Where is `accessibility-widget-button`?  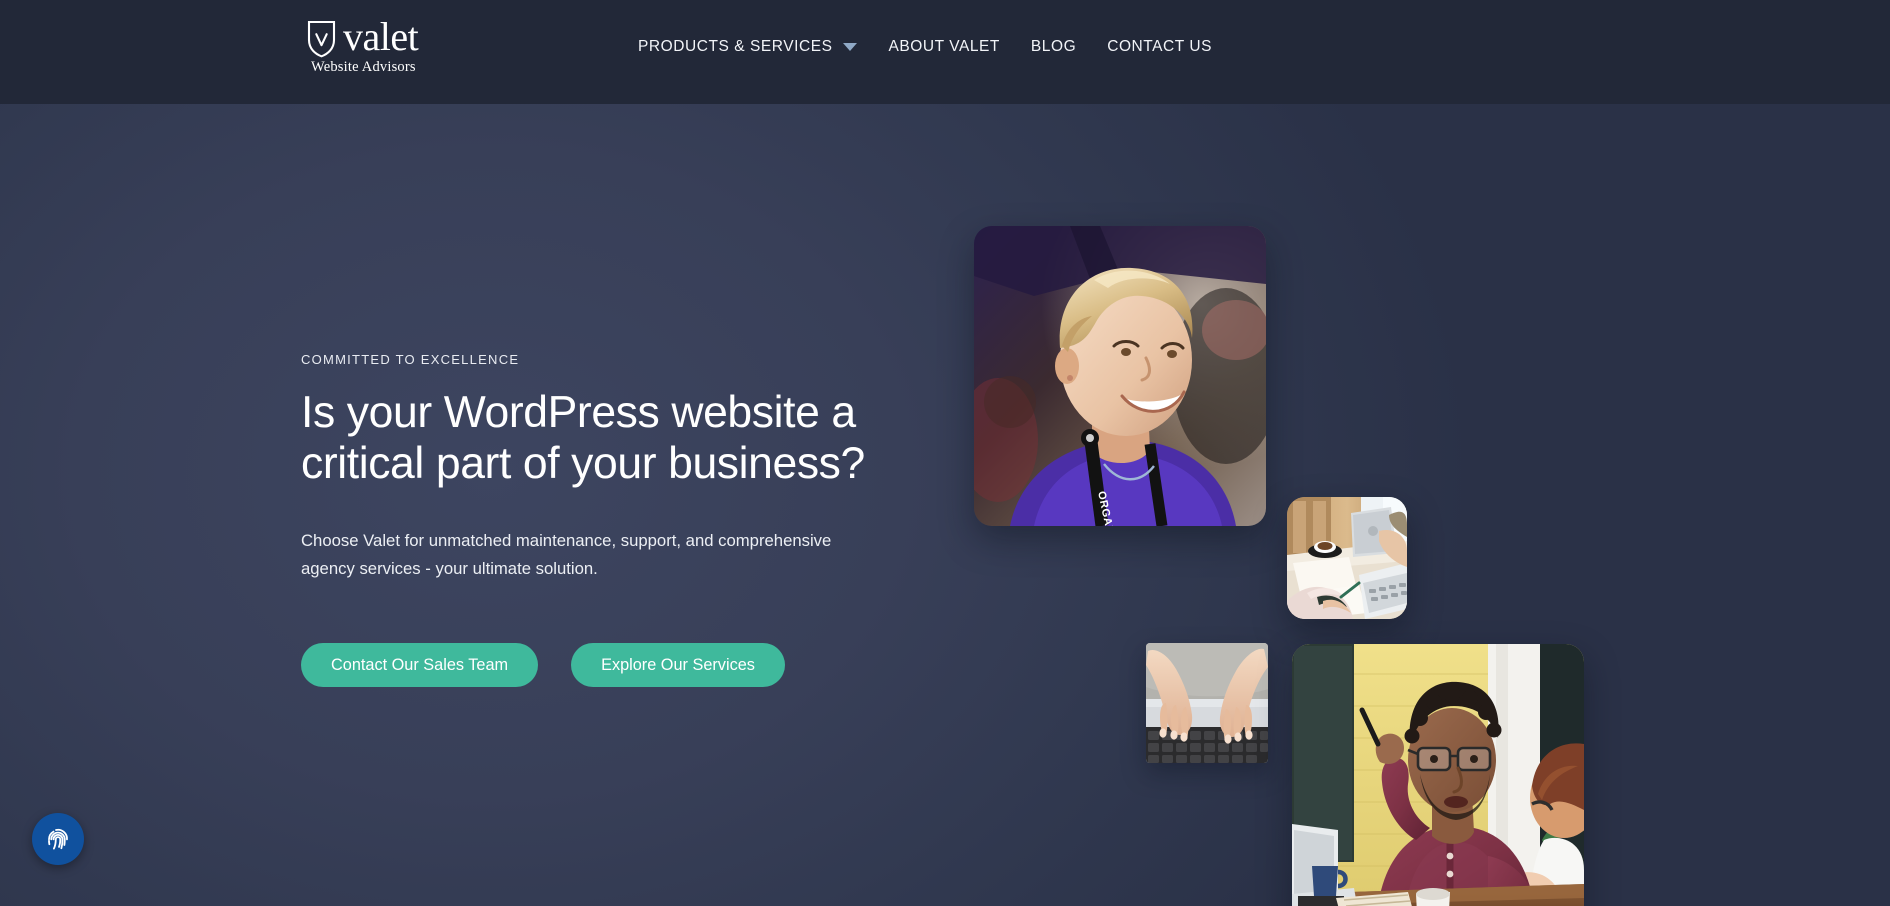 accessibility-widget-button is located at coordinates (58, 839).